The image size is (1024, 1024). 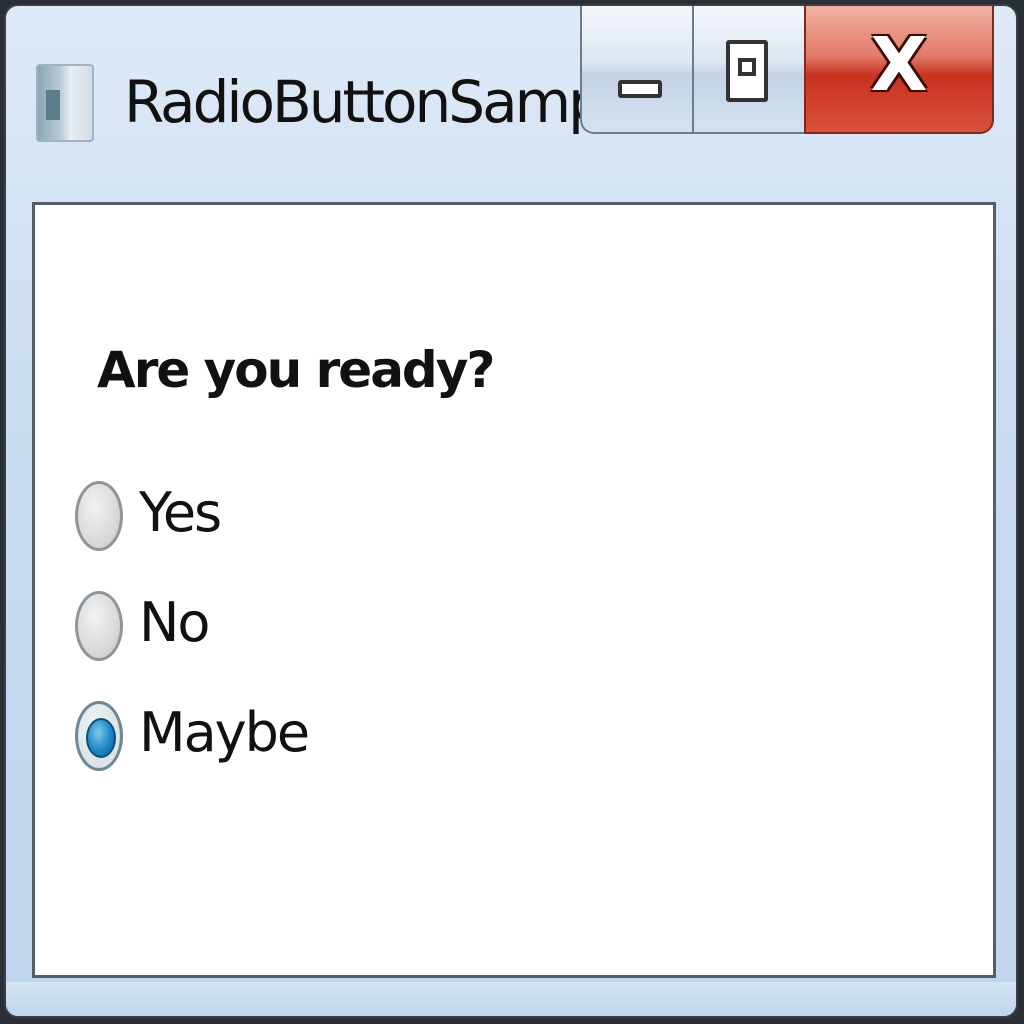 What do you see at coordinates (387, 102) in the screenshot?
I see `window-title: RadioButtonSample` at bounding box center [387, 102].